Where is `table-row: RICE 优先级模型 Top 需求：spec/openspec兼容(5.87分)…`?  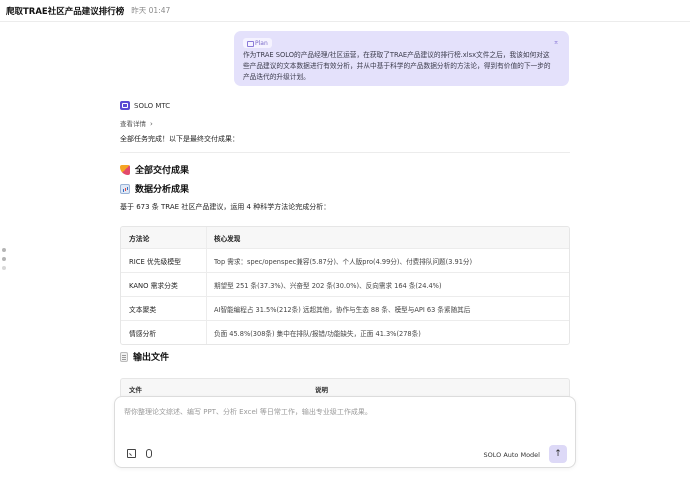
table-row: RICE 优先级模型 Top 需求：spec/openspec兼容(5.87分)… is located at coordinates (345, 260).